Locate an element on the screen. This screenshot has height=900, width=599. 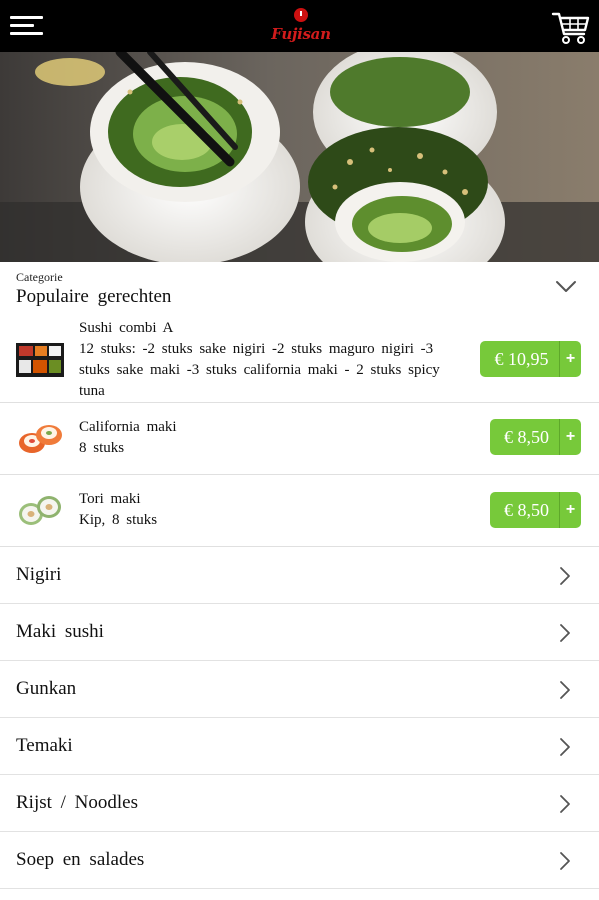
product-description: 8 stuks is located at coordinates (102, 448).